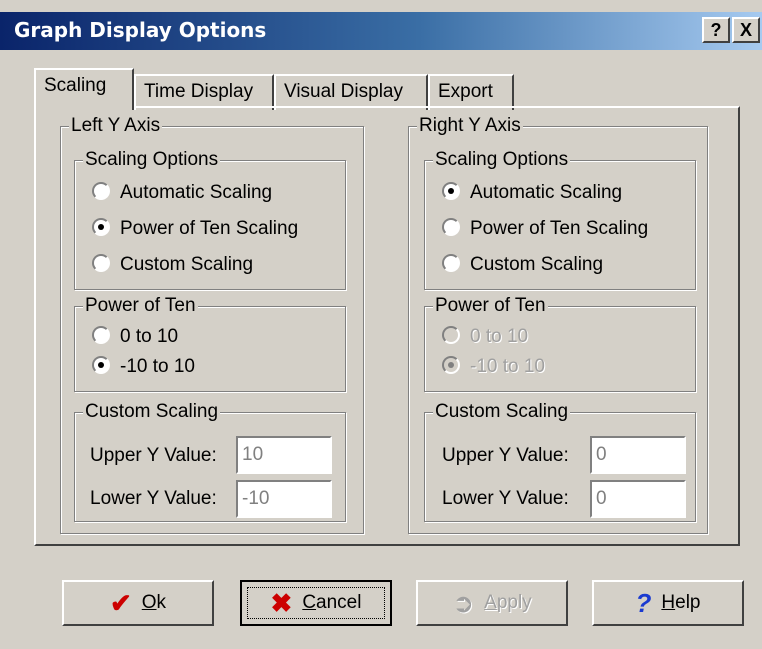 Image resolution: width=762 pixels, height=649 pixels. Describe the element at coordinates (381, 31) in the screenshot. I see `title-bar: Graph Display Options ? X` at that location.